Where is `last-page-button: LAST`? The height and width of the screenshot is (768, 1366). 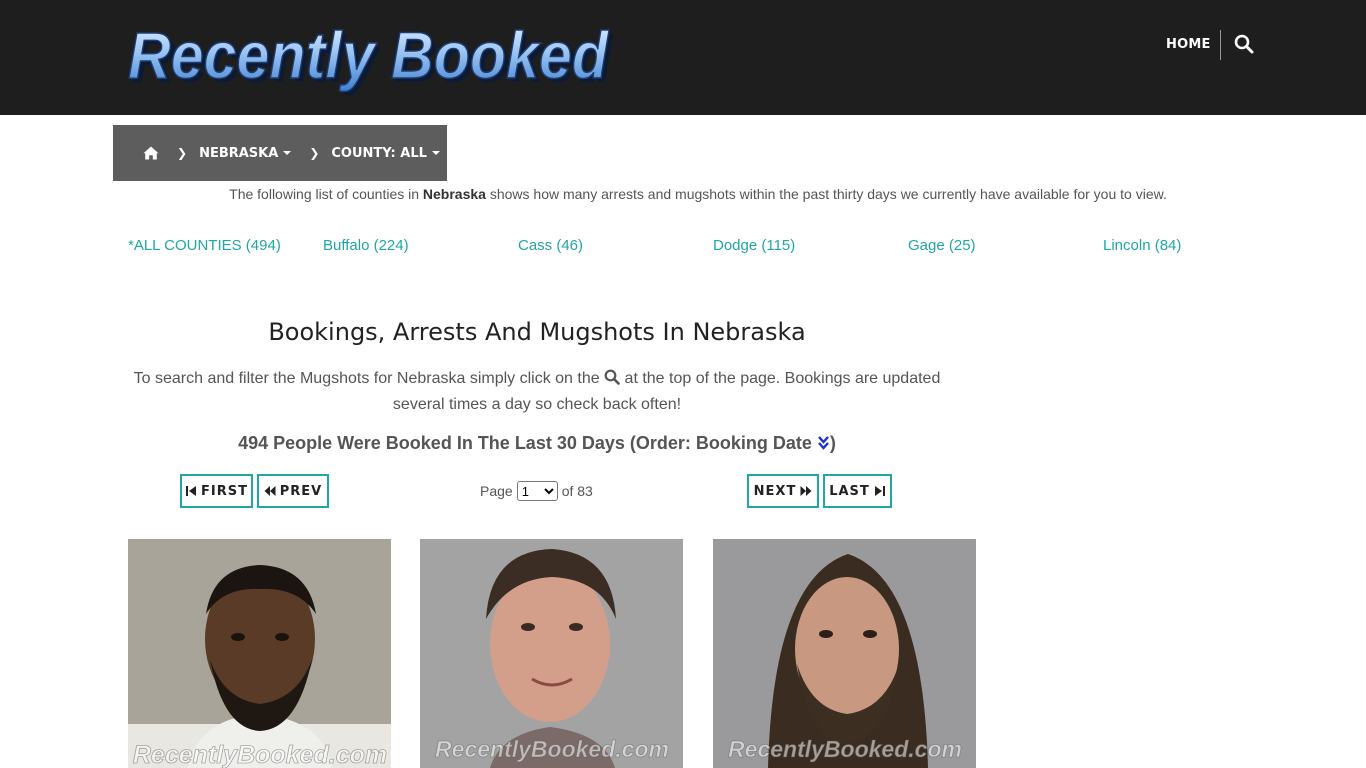
last-page-button: LAST is located at coordinates (857, 491).